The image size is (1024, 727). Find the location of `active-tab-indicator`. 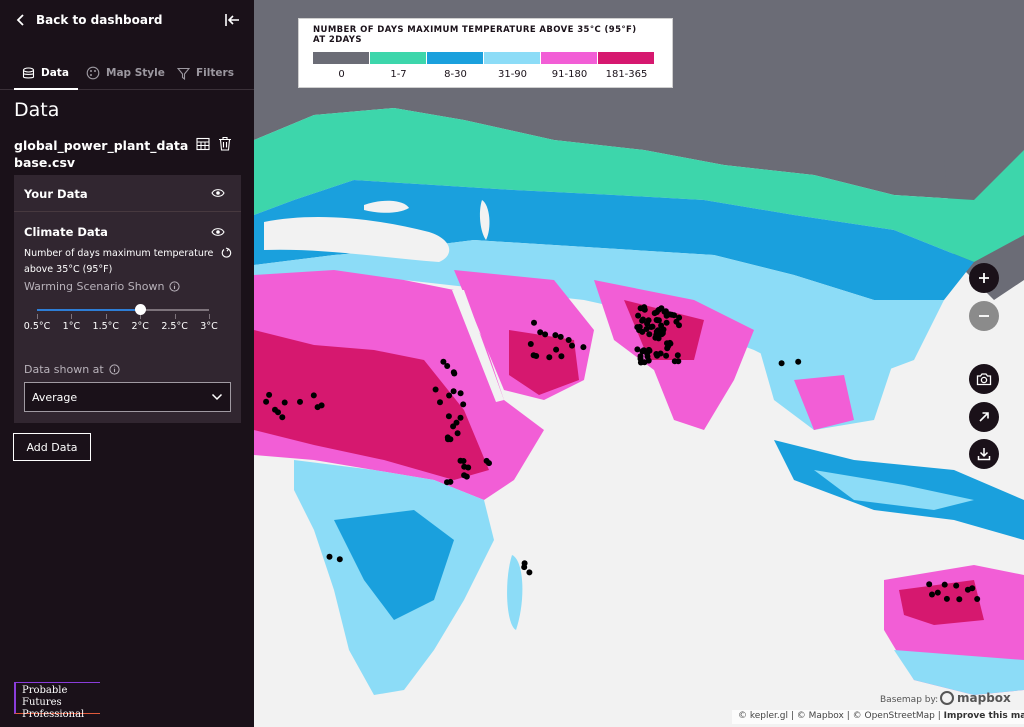

active-tab-indicator is located at coordinates (46, 89).